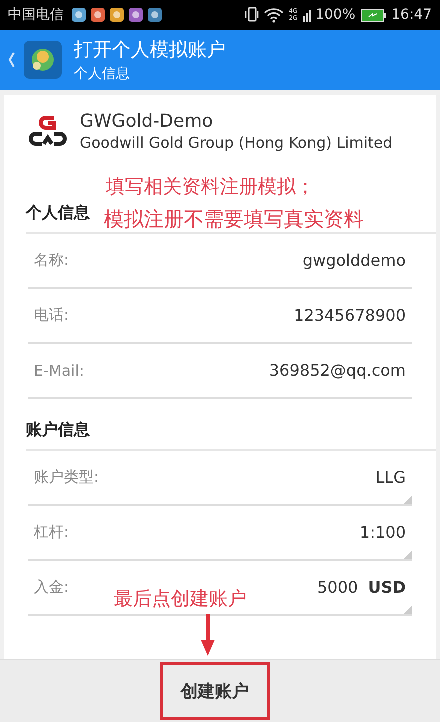  What do you see at coordinates (220, 371) in the screenshot?
I see `input-field: E-Mail: 369852@qq.com` at bounding box center [220, 371].